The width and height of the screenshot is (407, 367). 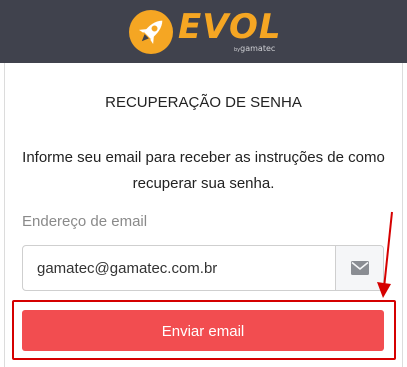 I want to click on evol-logo: EVOL bygamatec, so click(x=206, y=32).